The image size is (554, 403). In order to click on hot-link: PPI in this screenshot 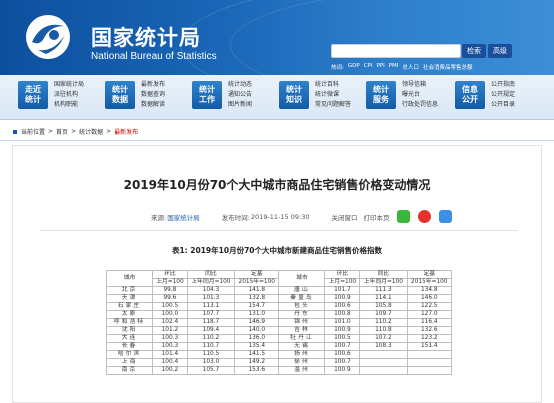, I will do `click(380, 67)`.